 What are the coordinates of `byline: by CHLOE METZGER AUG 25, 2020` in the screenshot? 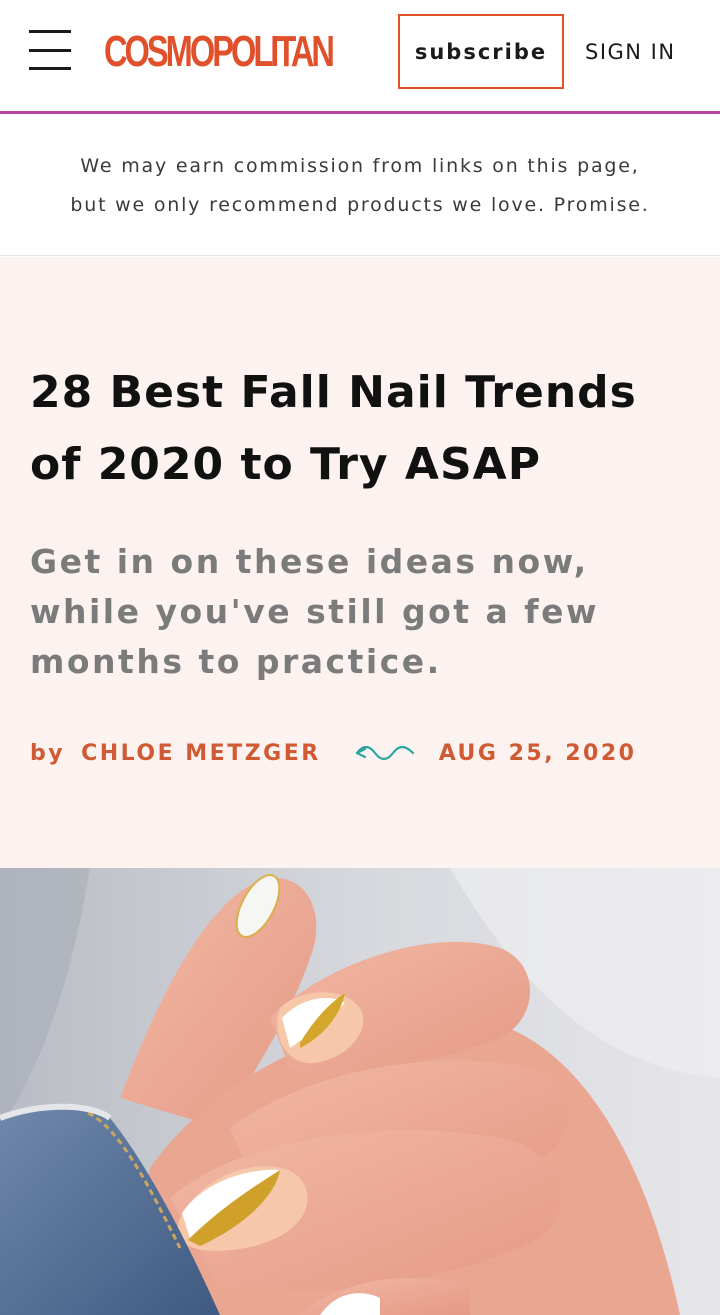 It's located at (360, 753).